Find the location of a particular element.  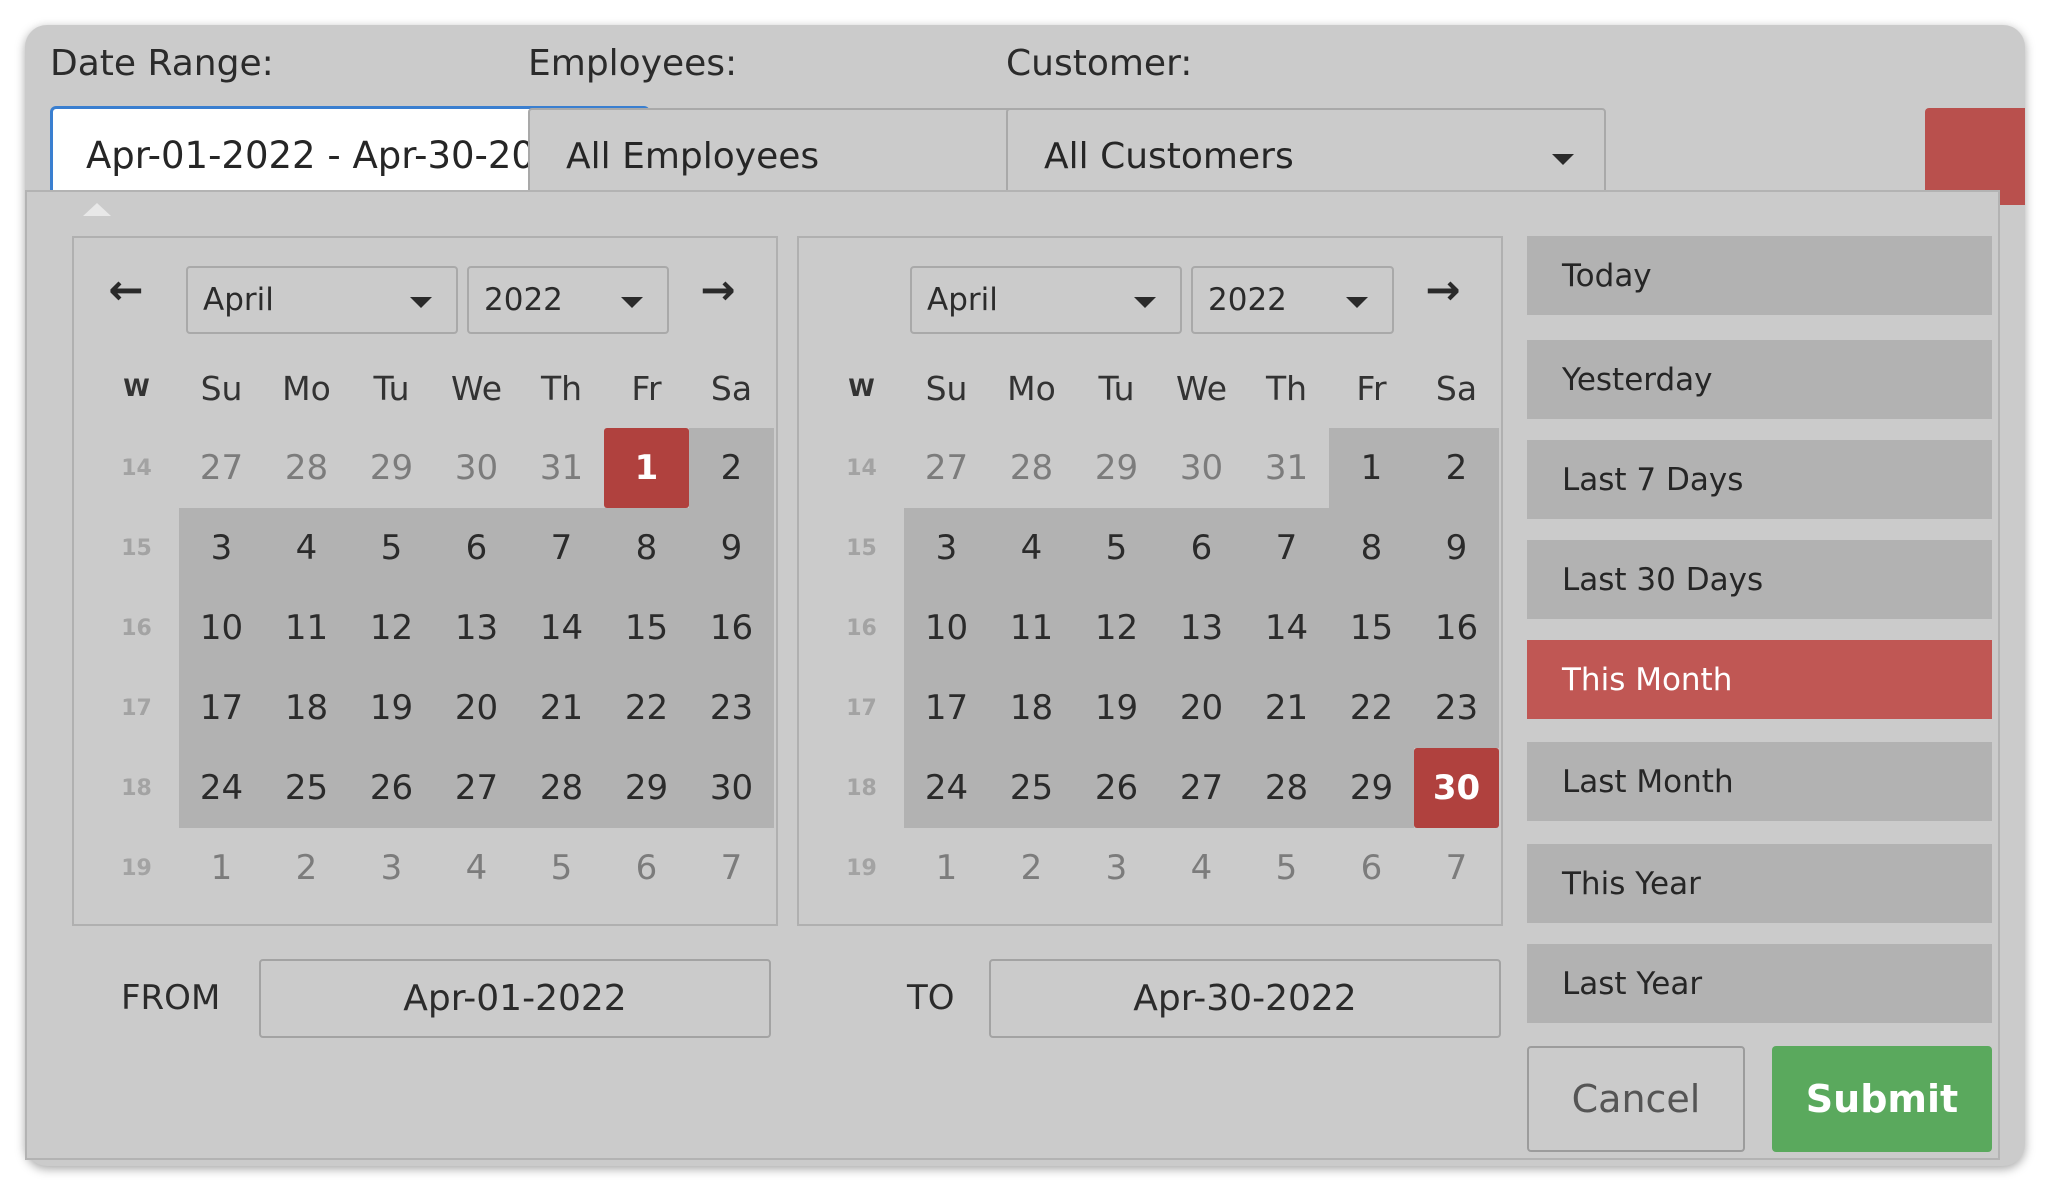

calendar-day-right: 12 is located at coordinates (1116, 628).